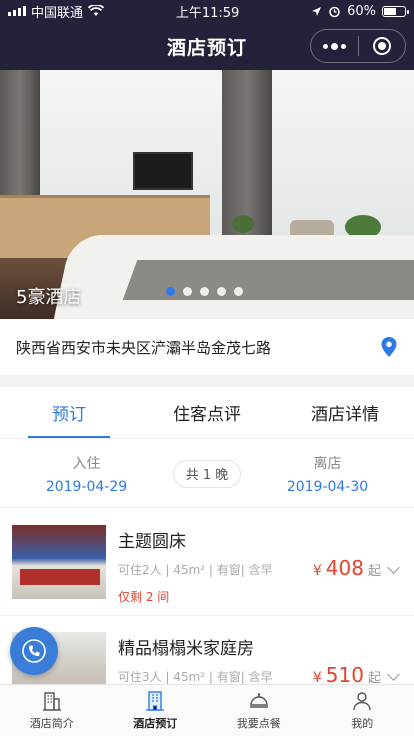 The width and height of the screenshot is (414, 736). What do you see at coordinates (317, 571) in the screenshot?
I see `price-currency: ¥` at bounding box center [317, 571].